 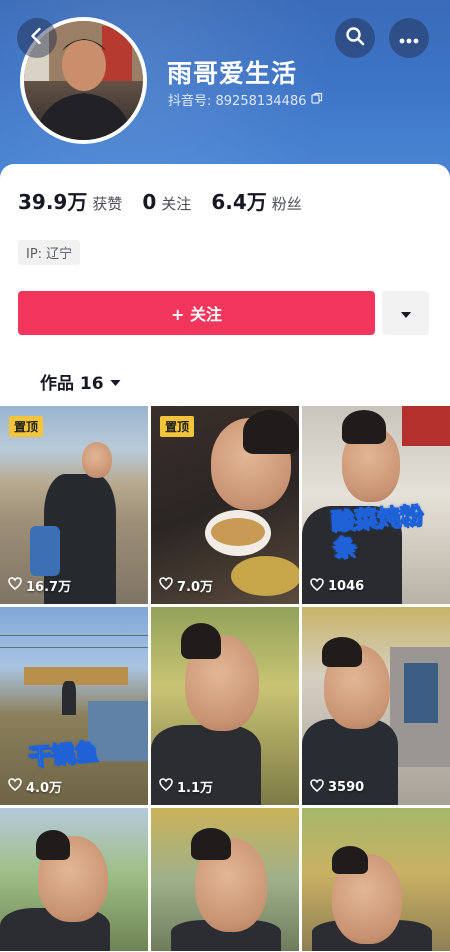 I want to click on video-like-count: 4.0万, so click(x=35, y=786).